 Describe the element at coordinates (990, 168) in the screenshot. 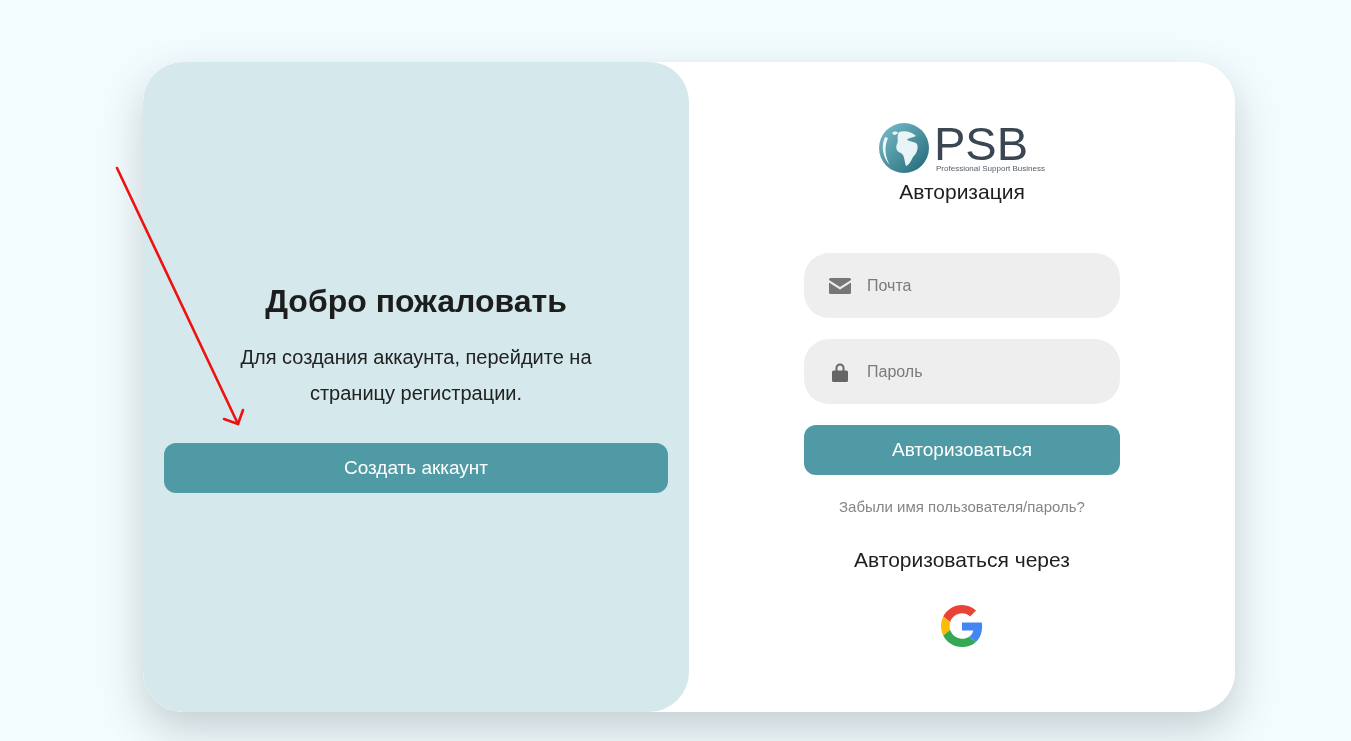

I see `logo-tagline: Professional Support Business` at that location.